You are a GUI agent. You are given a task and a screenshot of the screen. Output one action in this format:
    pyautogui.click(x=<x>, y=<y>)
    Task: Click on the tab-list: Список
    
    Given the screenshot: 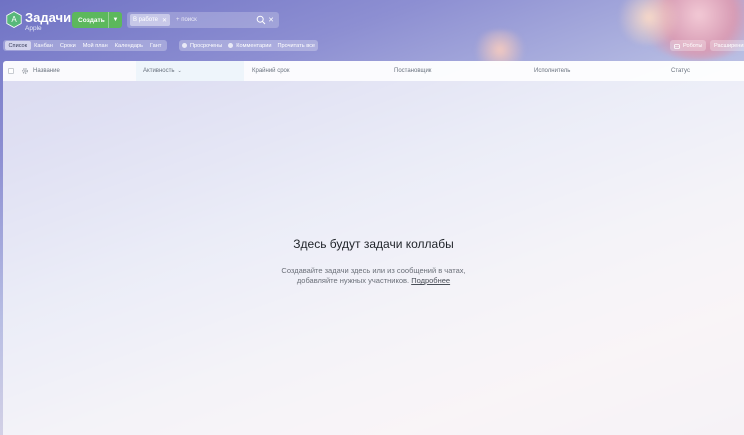 What is the action you would take?
    pyautogui.click(x=18, y=45)
    